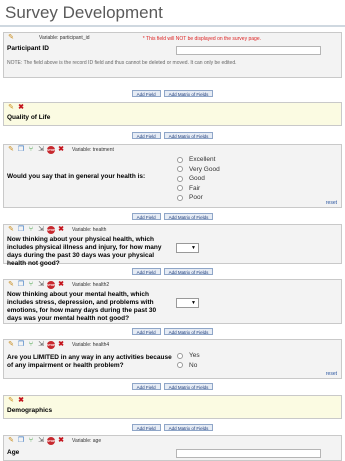 This screenshot has width=345, height=461. I want to click on variable-label: Variable: participant_id, so click(64, 38).